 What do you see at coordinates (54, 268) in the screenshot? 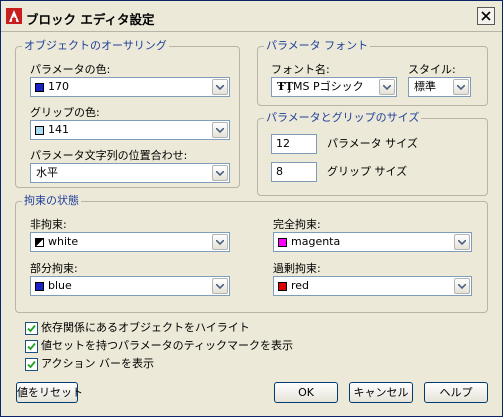
I see `partially-constrained-label: 部分拘束:` at bounding box center [54, 268].